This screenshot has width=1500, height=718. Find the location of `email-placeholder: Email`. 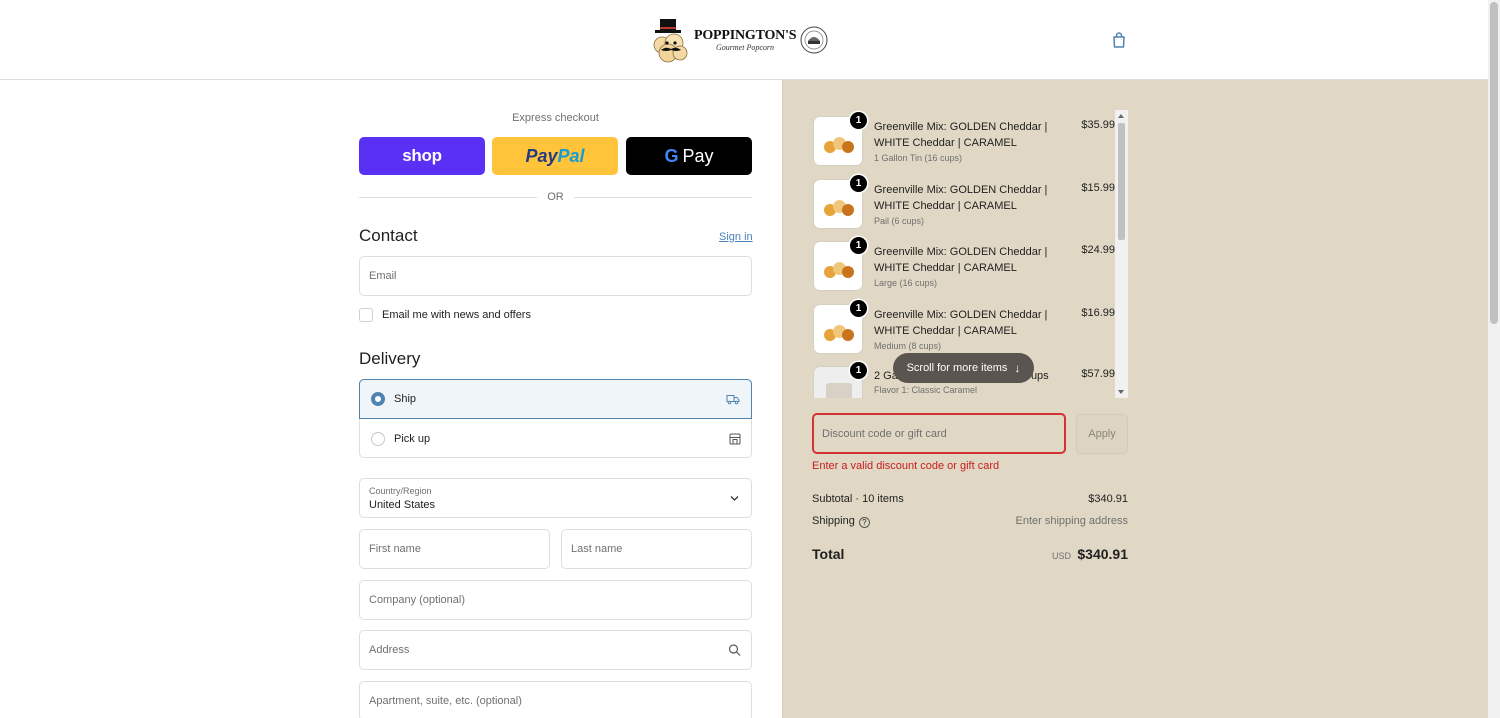

email-placeholder: Email is located at coordinates (383, 276).